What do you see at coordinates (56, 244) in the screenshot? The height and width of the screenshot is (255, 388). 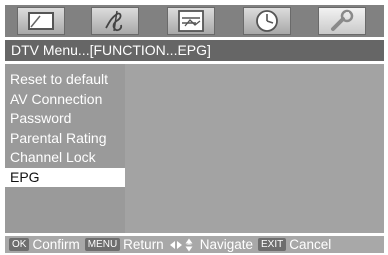 I see `confirm-label: Confirm` at bounding box center [56, 244].